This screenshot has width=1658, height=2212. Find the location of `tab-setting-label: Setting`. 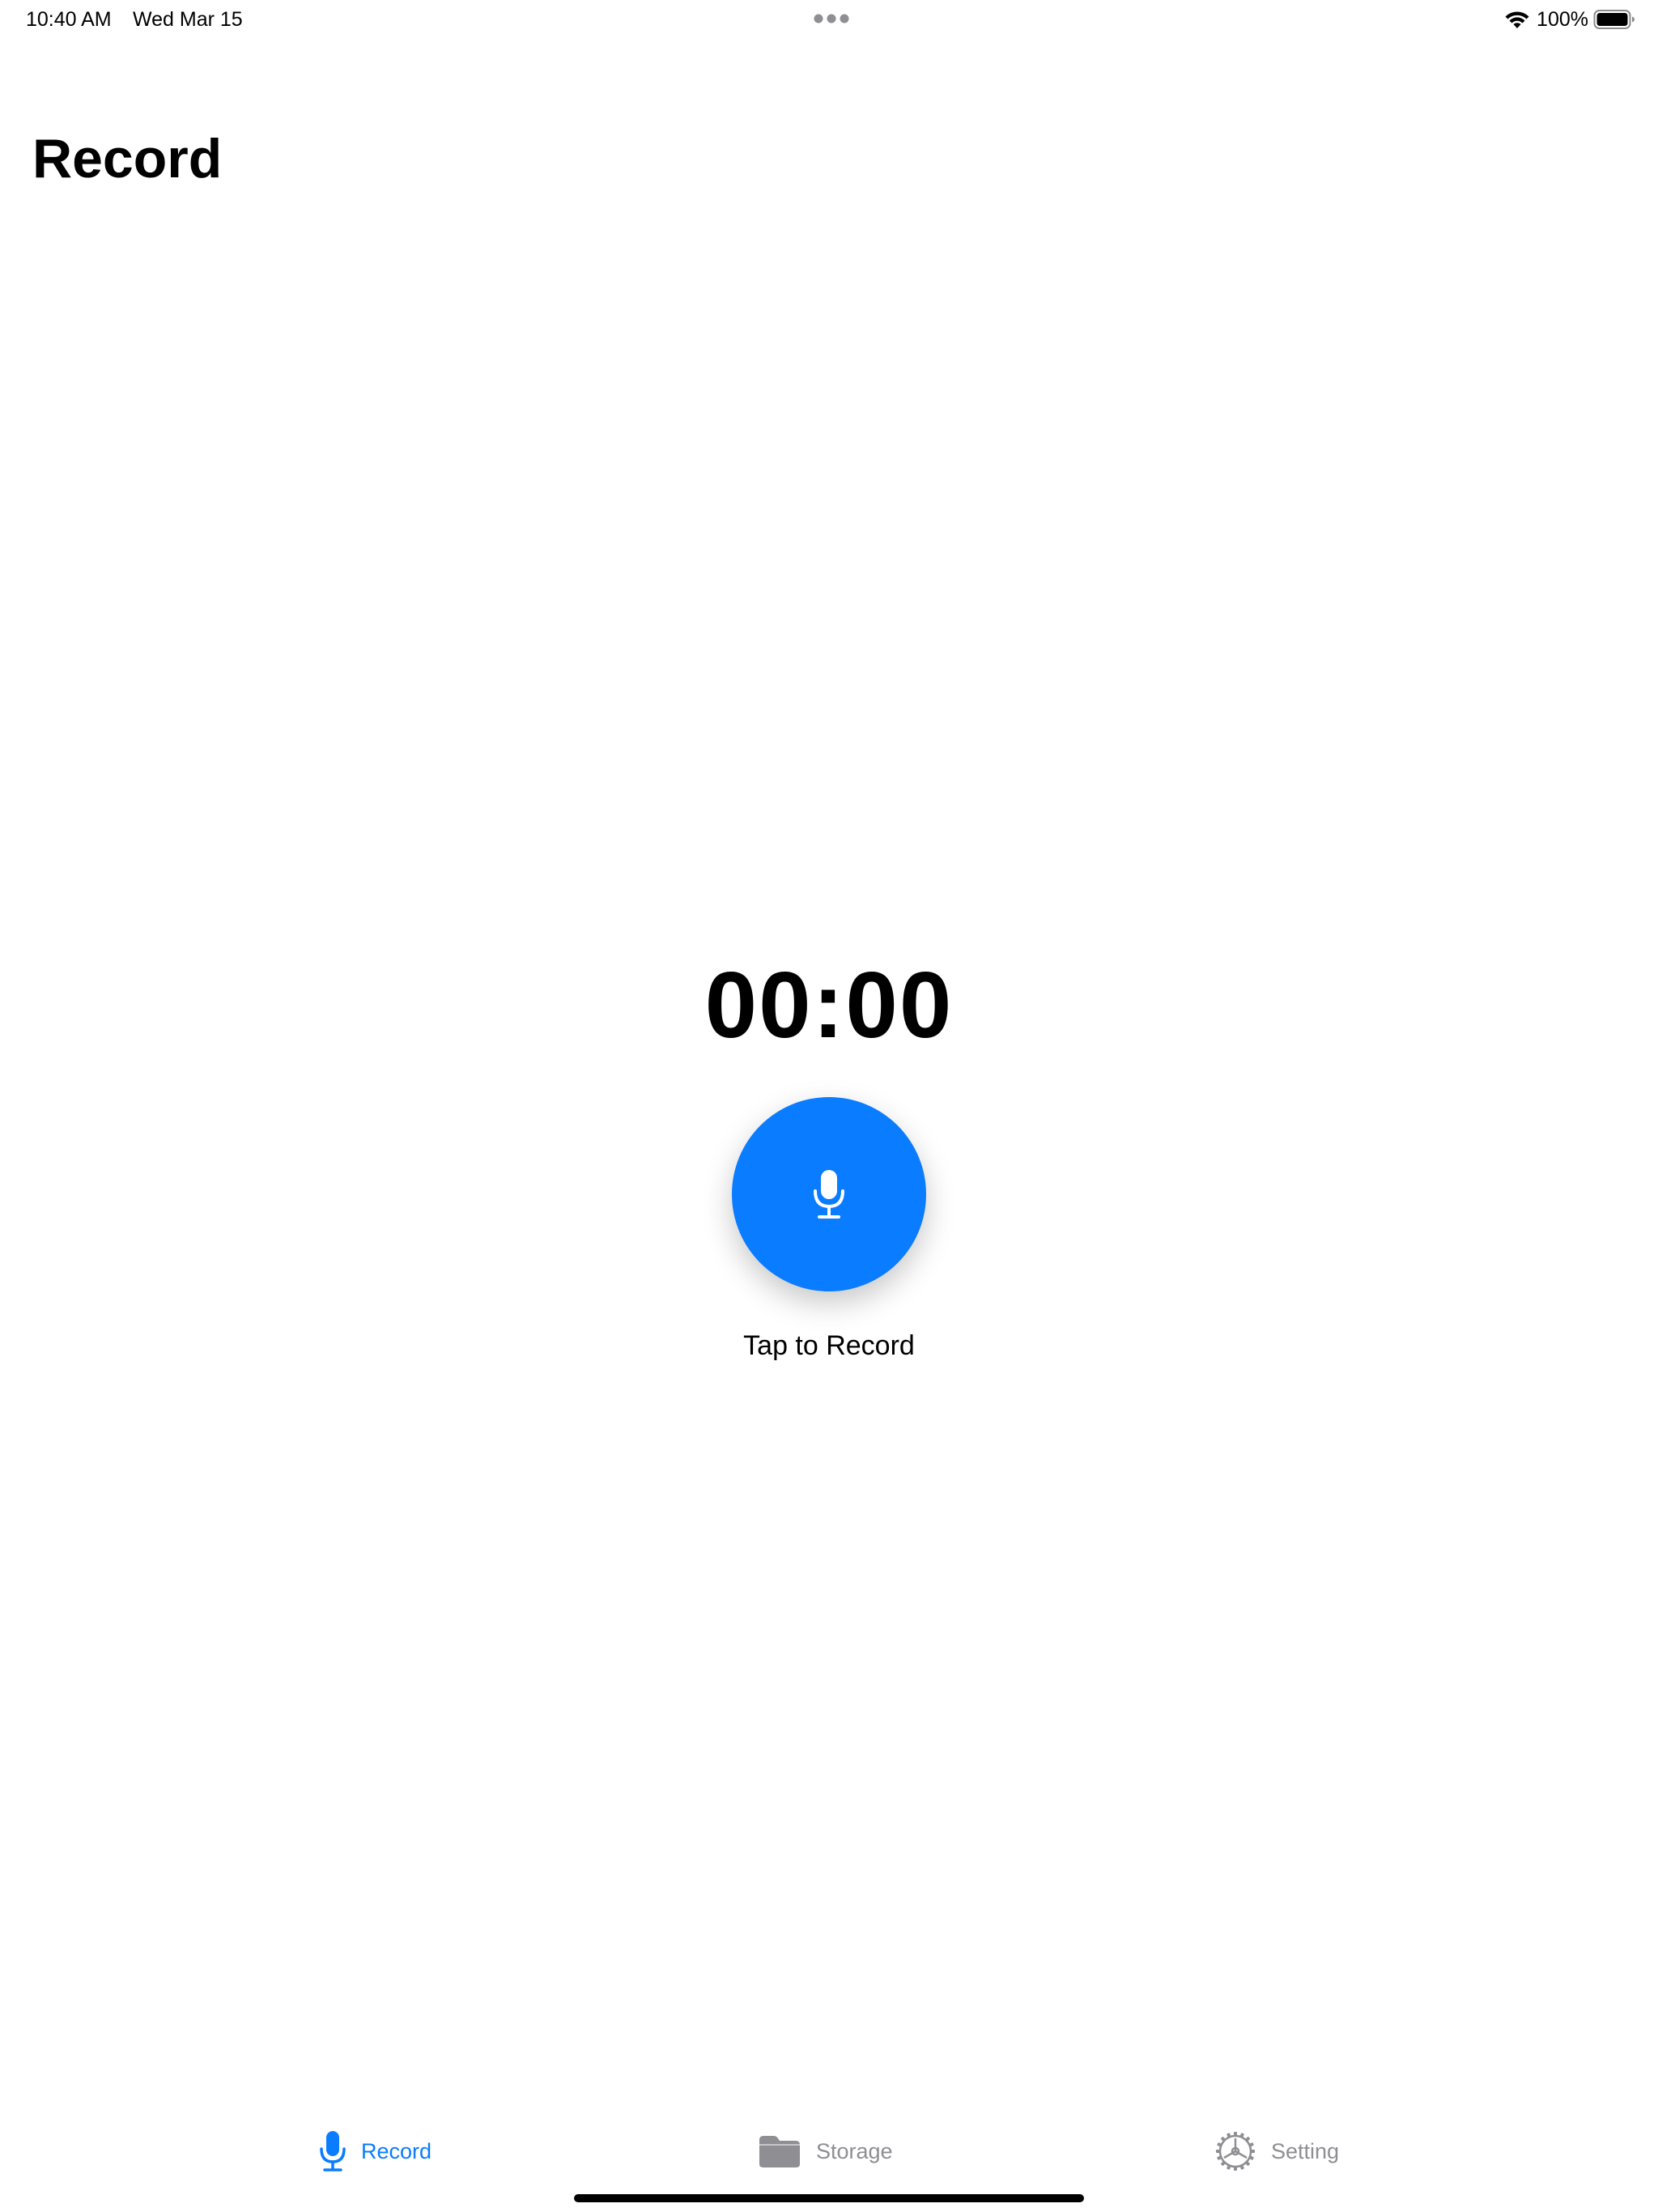

tab-setting-label: Setting is located at coordinates (1305, 2151).